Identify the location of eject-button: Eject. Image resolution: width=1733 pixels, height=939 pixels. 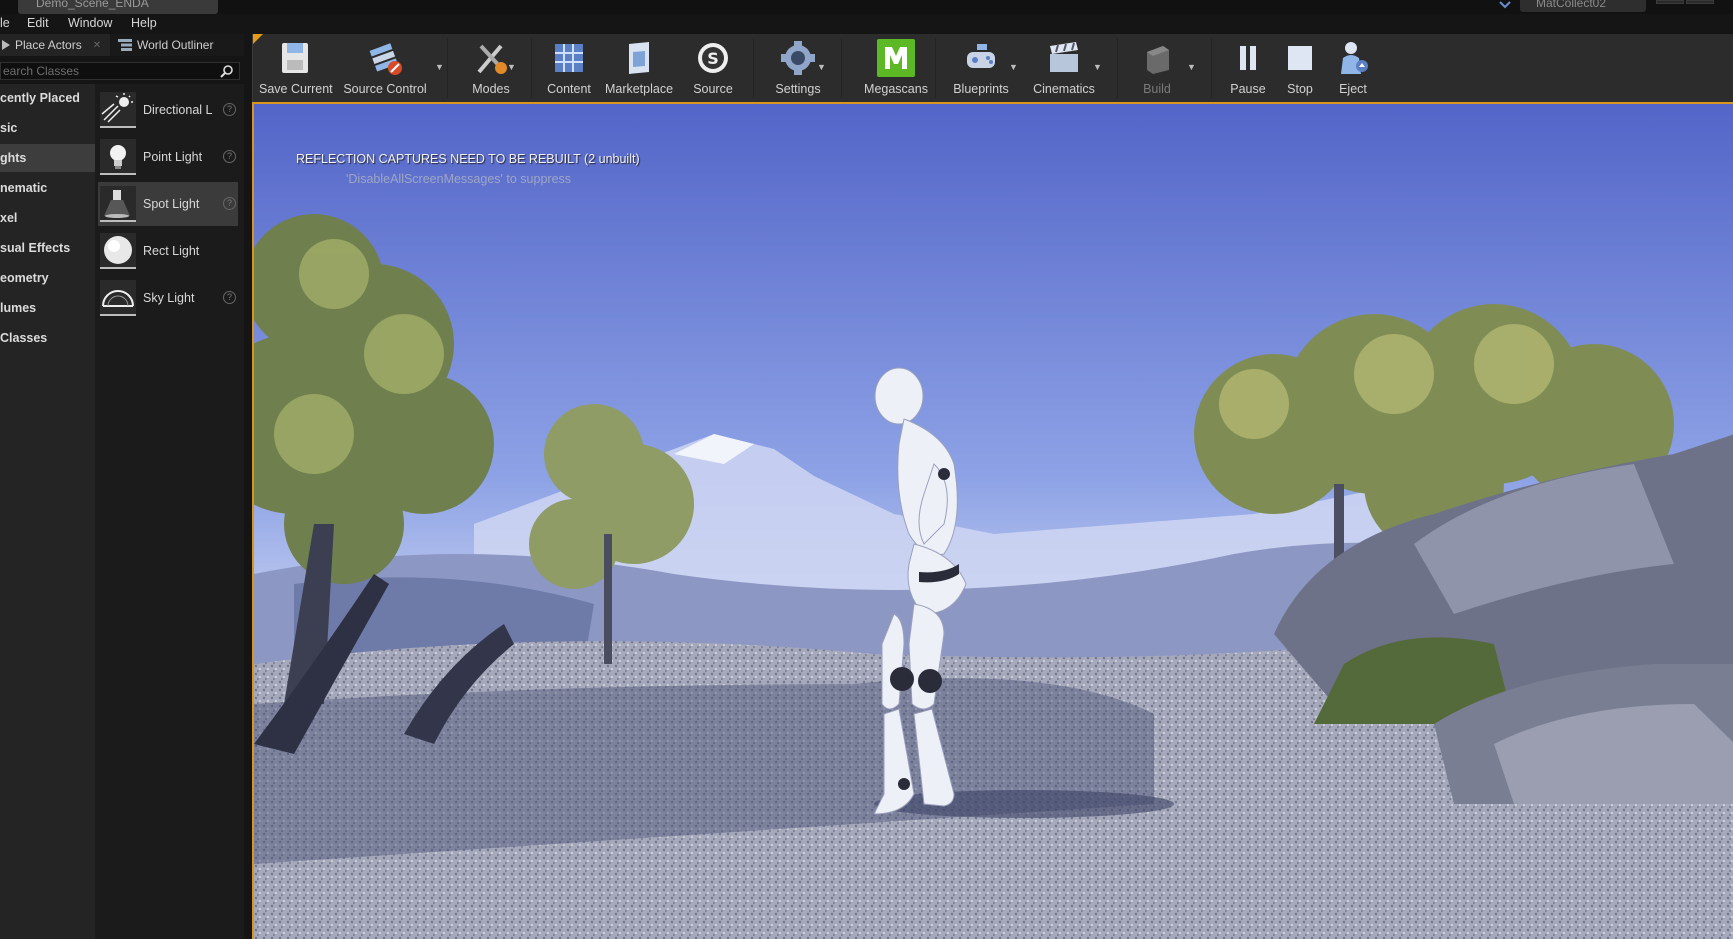
(1353, 68).